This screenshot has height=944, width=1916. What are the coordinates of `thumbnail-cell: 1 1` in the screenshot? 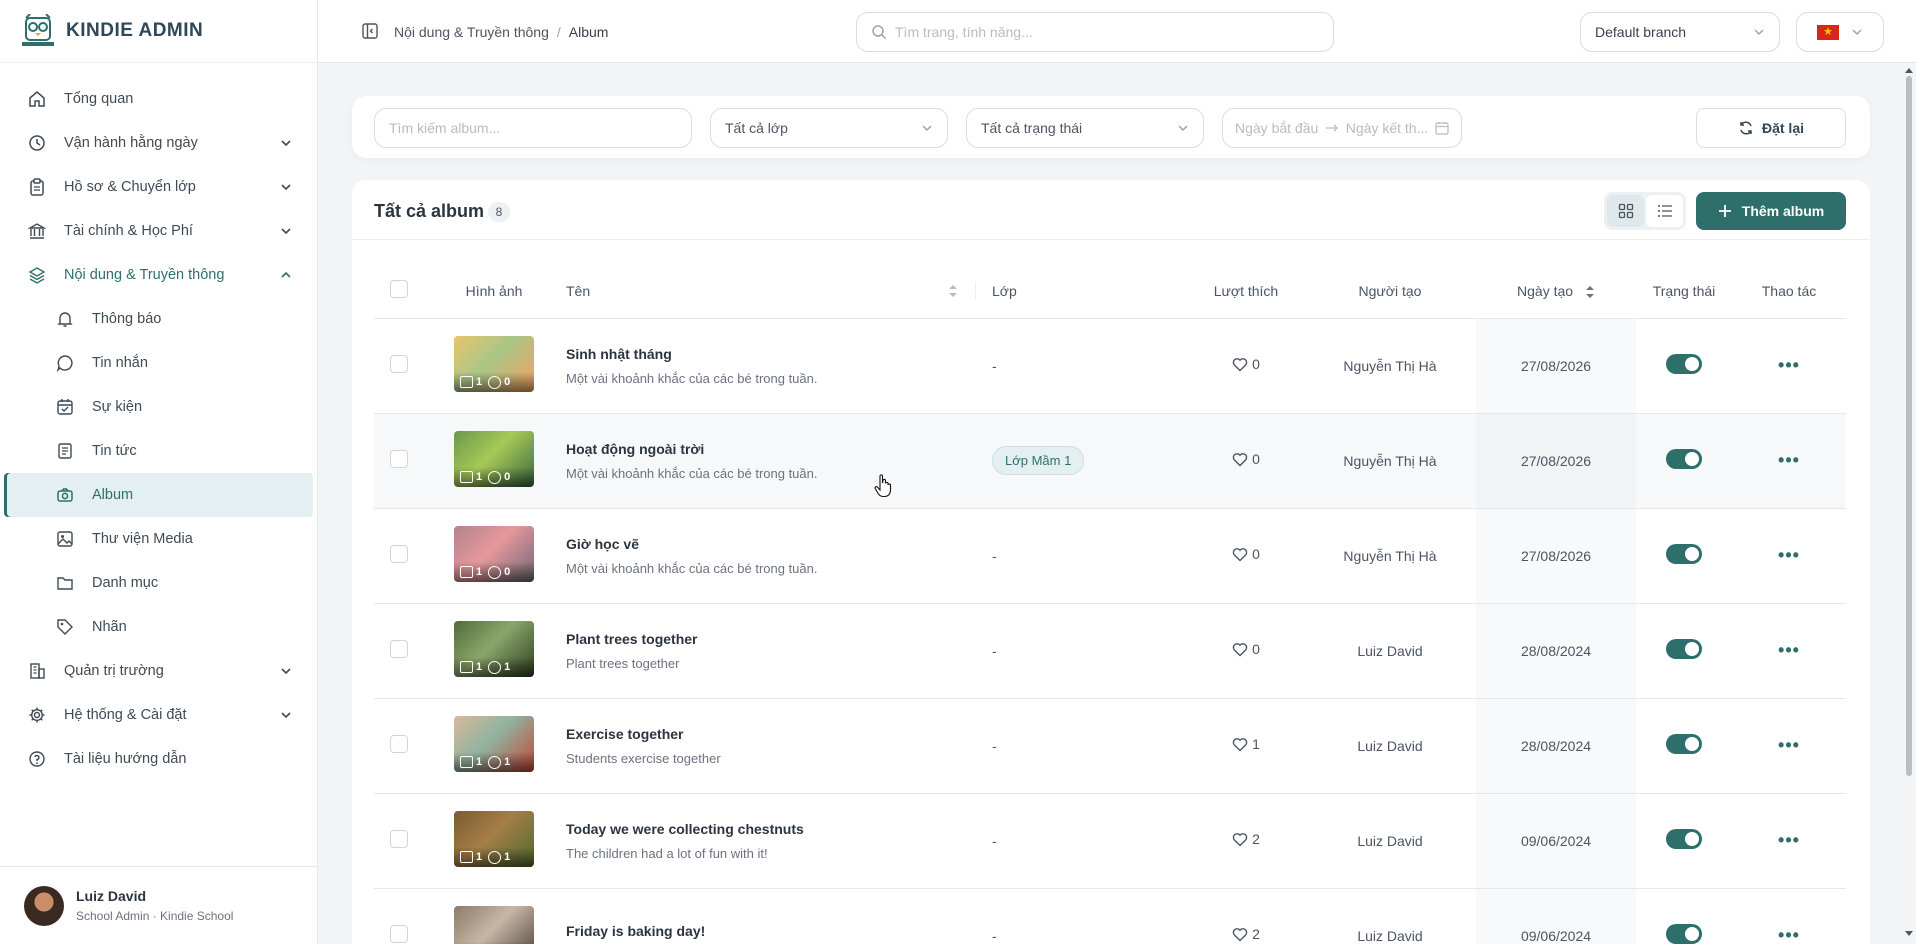 It's located at (494, 841).